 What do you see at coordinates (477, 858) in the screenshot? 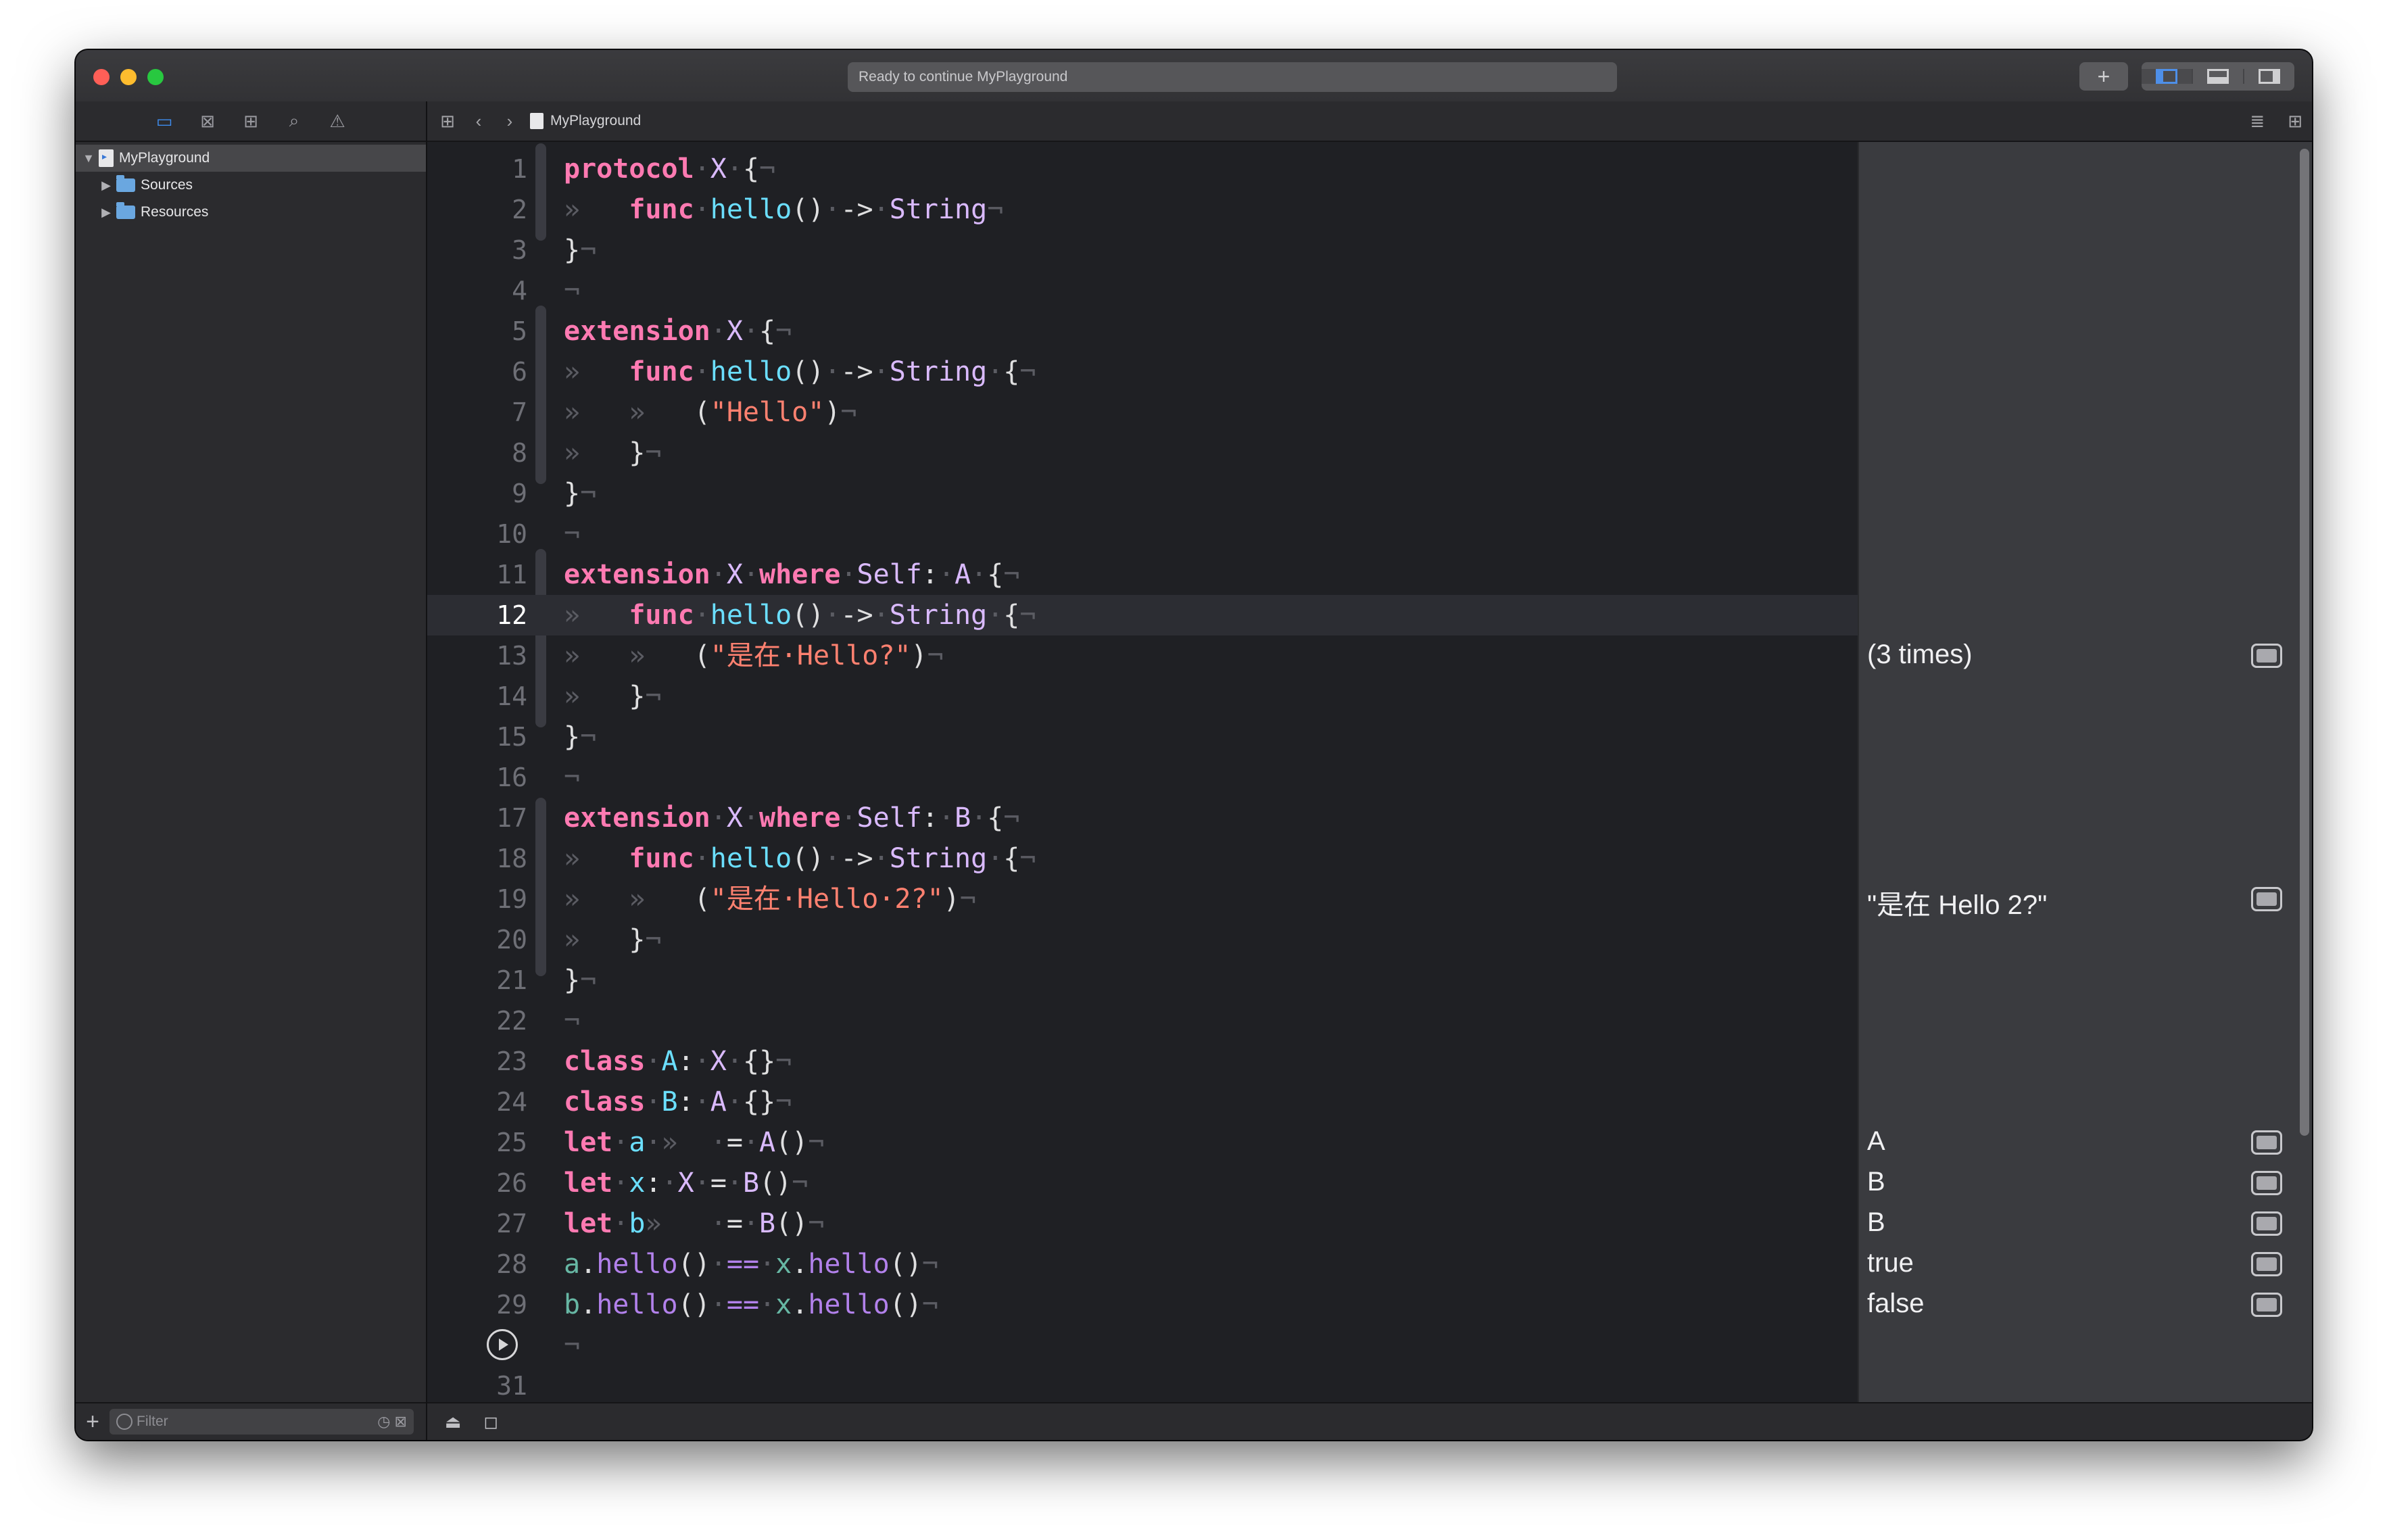
I see `line-number: 18` at bounding box center [477, 858].